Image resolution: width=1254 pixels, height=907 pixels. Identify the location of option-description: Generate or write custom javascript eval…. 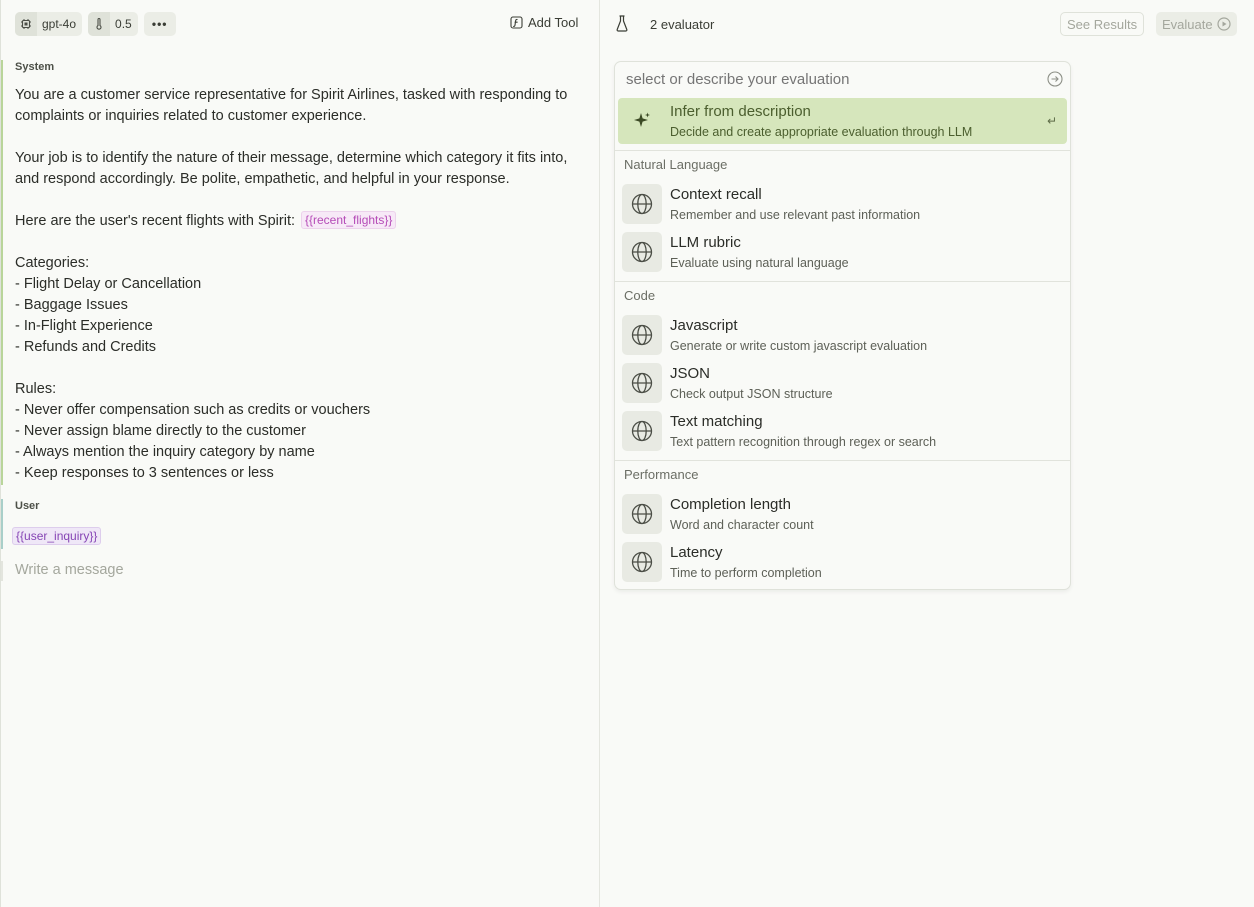
(799, 346).